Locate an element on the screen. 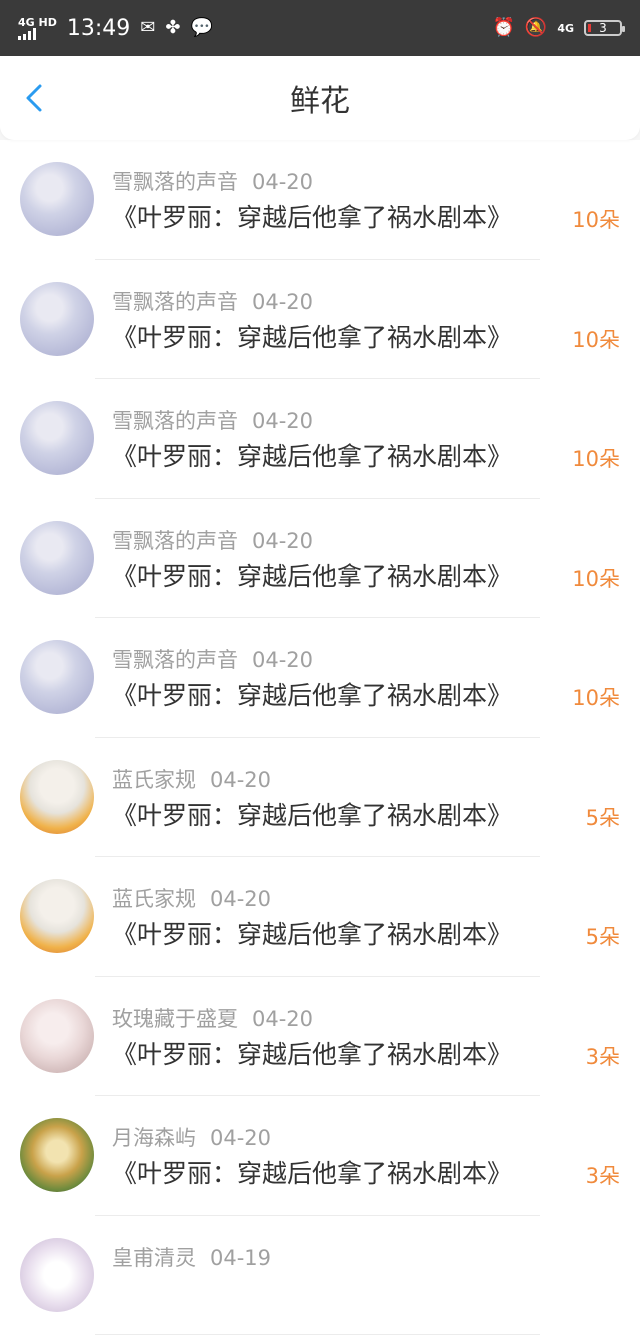  date: 04-19 is located at coordinates (240, 1258).